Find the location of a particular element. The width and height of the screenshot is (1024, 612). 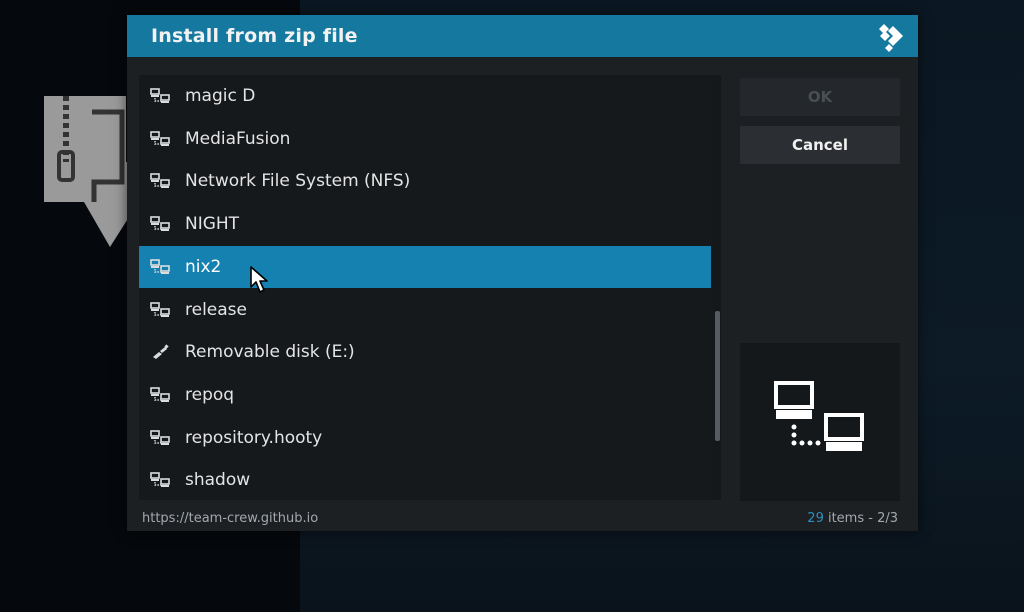

list-item: MediaFusion is located at coordinates (425, 139).